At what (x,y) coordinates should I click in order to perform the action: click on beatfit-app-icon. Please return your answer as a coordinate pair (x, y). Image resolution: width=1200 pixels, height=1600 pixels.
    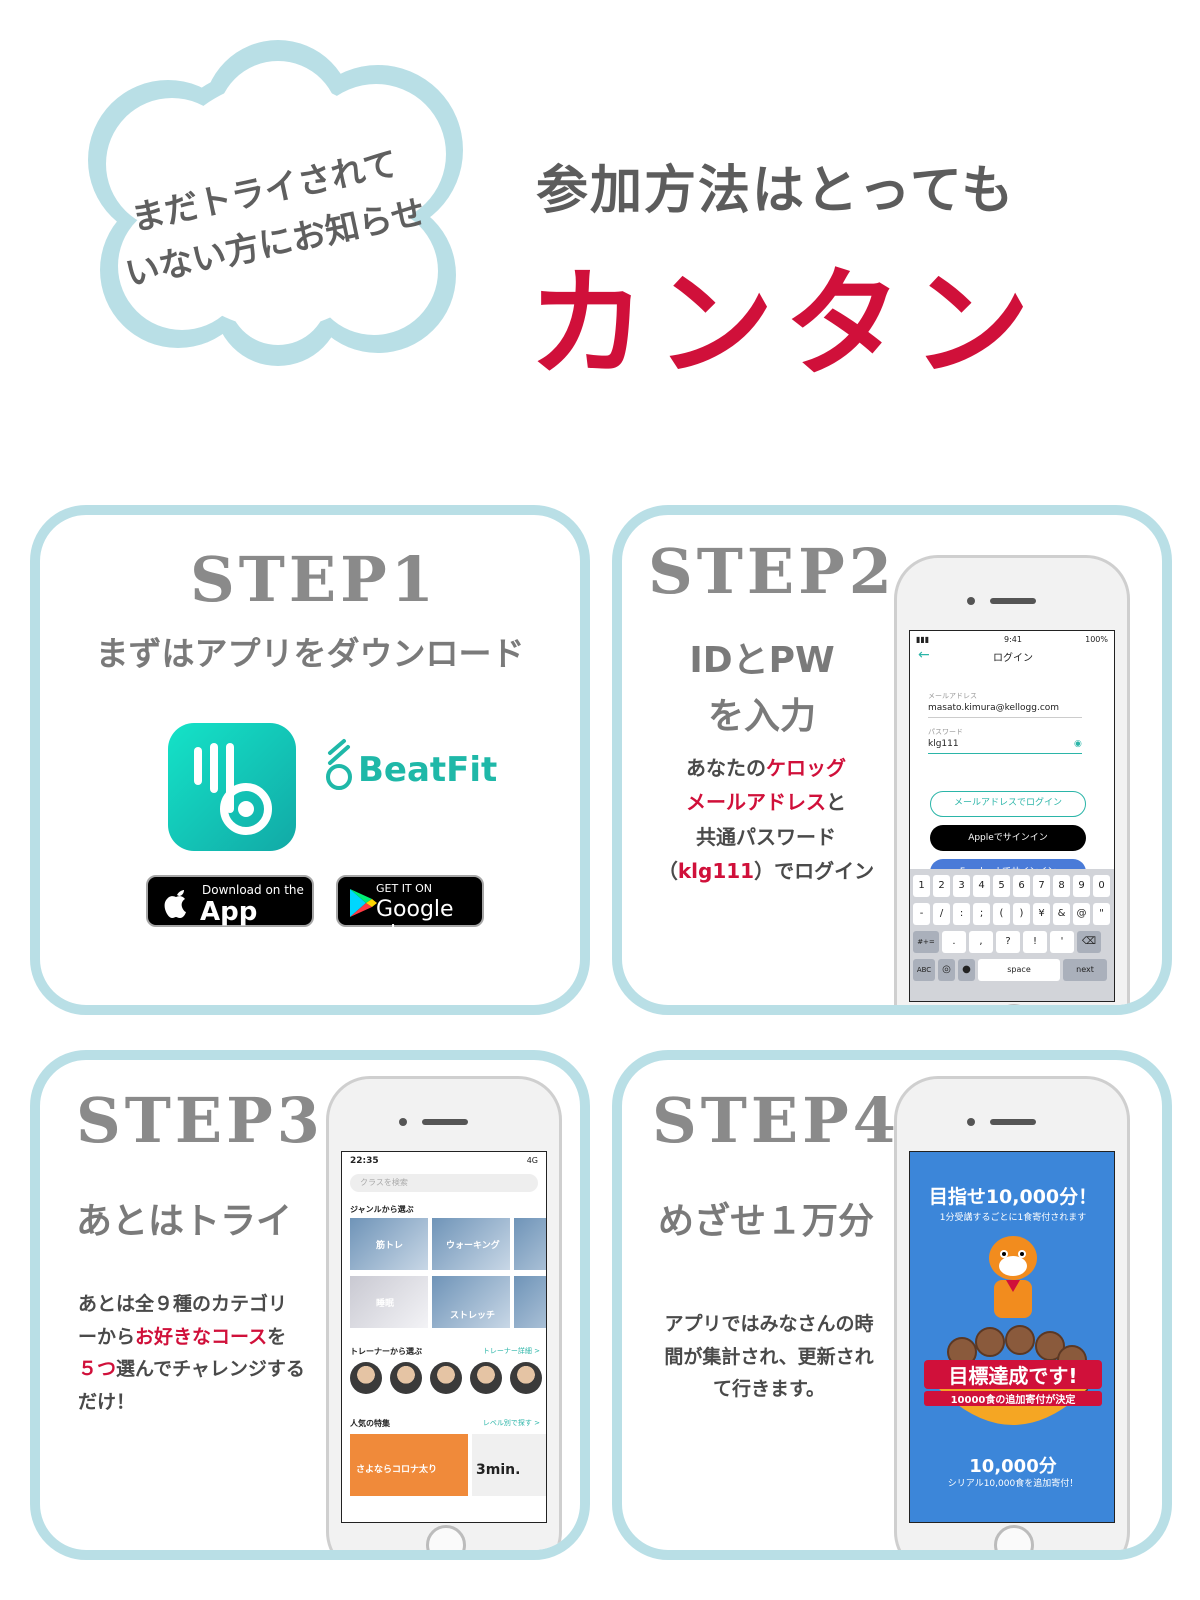
    Looking at the image, I should click on (232, 787).